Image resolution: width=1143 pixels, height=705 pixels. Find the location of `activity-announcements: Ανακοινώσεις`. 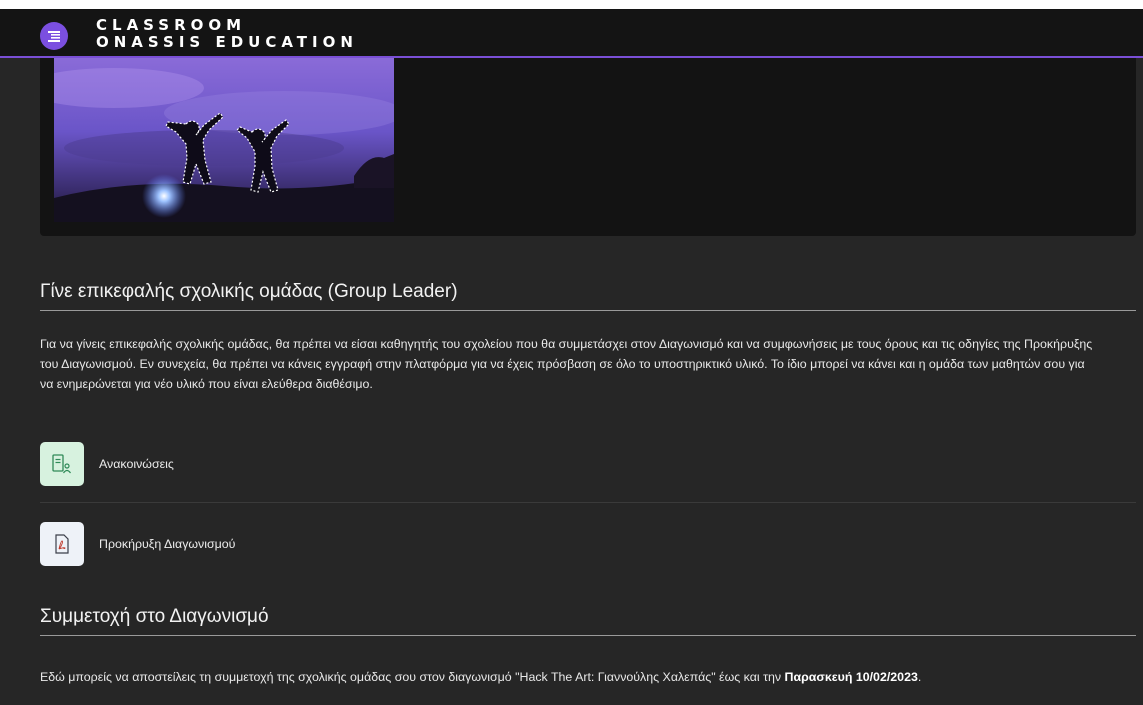

activity-announcements: Ανακοινώσεις is located at coordinates (588, 464).